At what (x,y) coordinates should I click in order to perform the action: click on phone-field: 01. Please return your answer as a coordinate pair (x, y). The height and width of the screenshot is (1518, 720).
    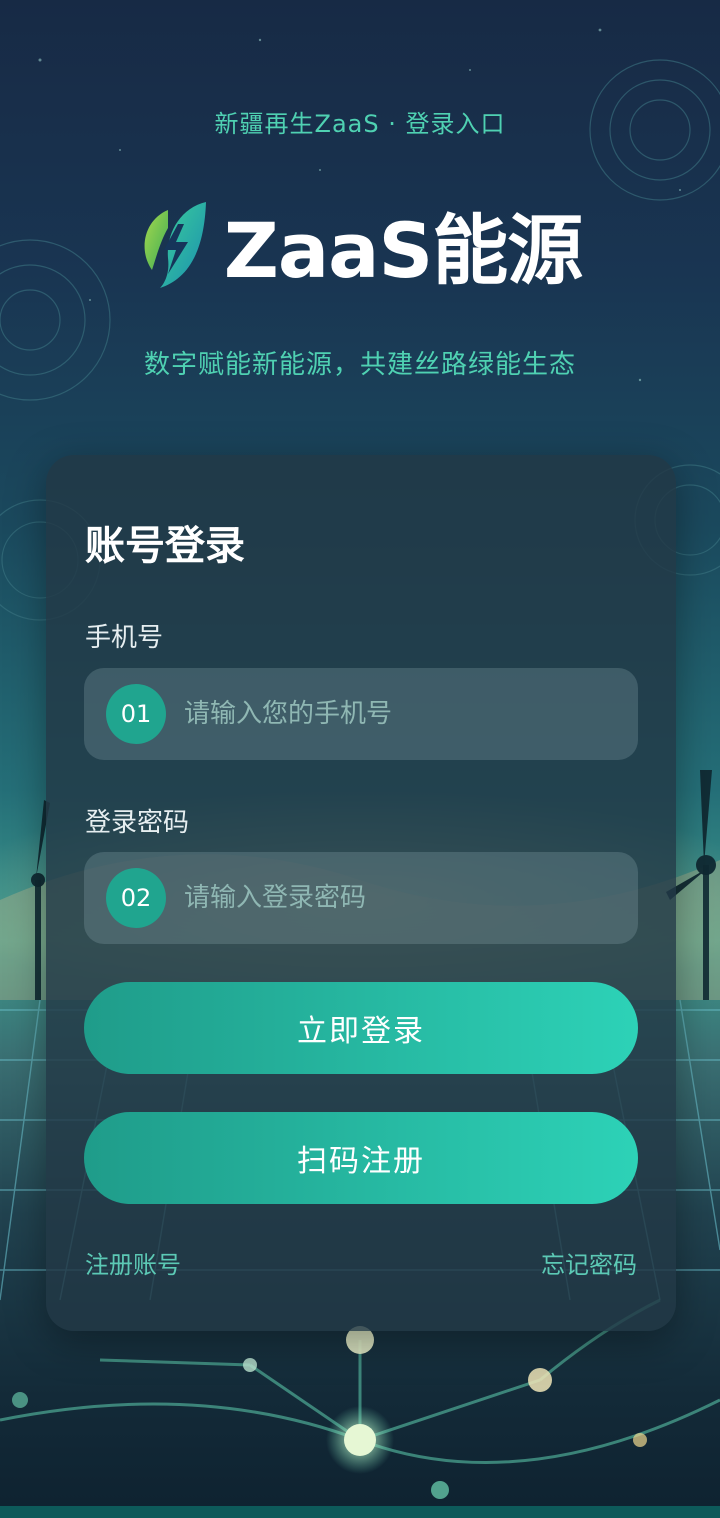
    Looking at the image, I should click on (361, 714).